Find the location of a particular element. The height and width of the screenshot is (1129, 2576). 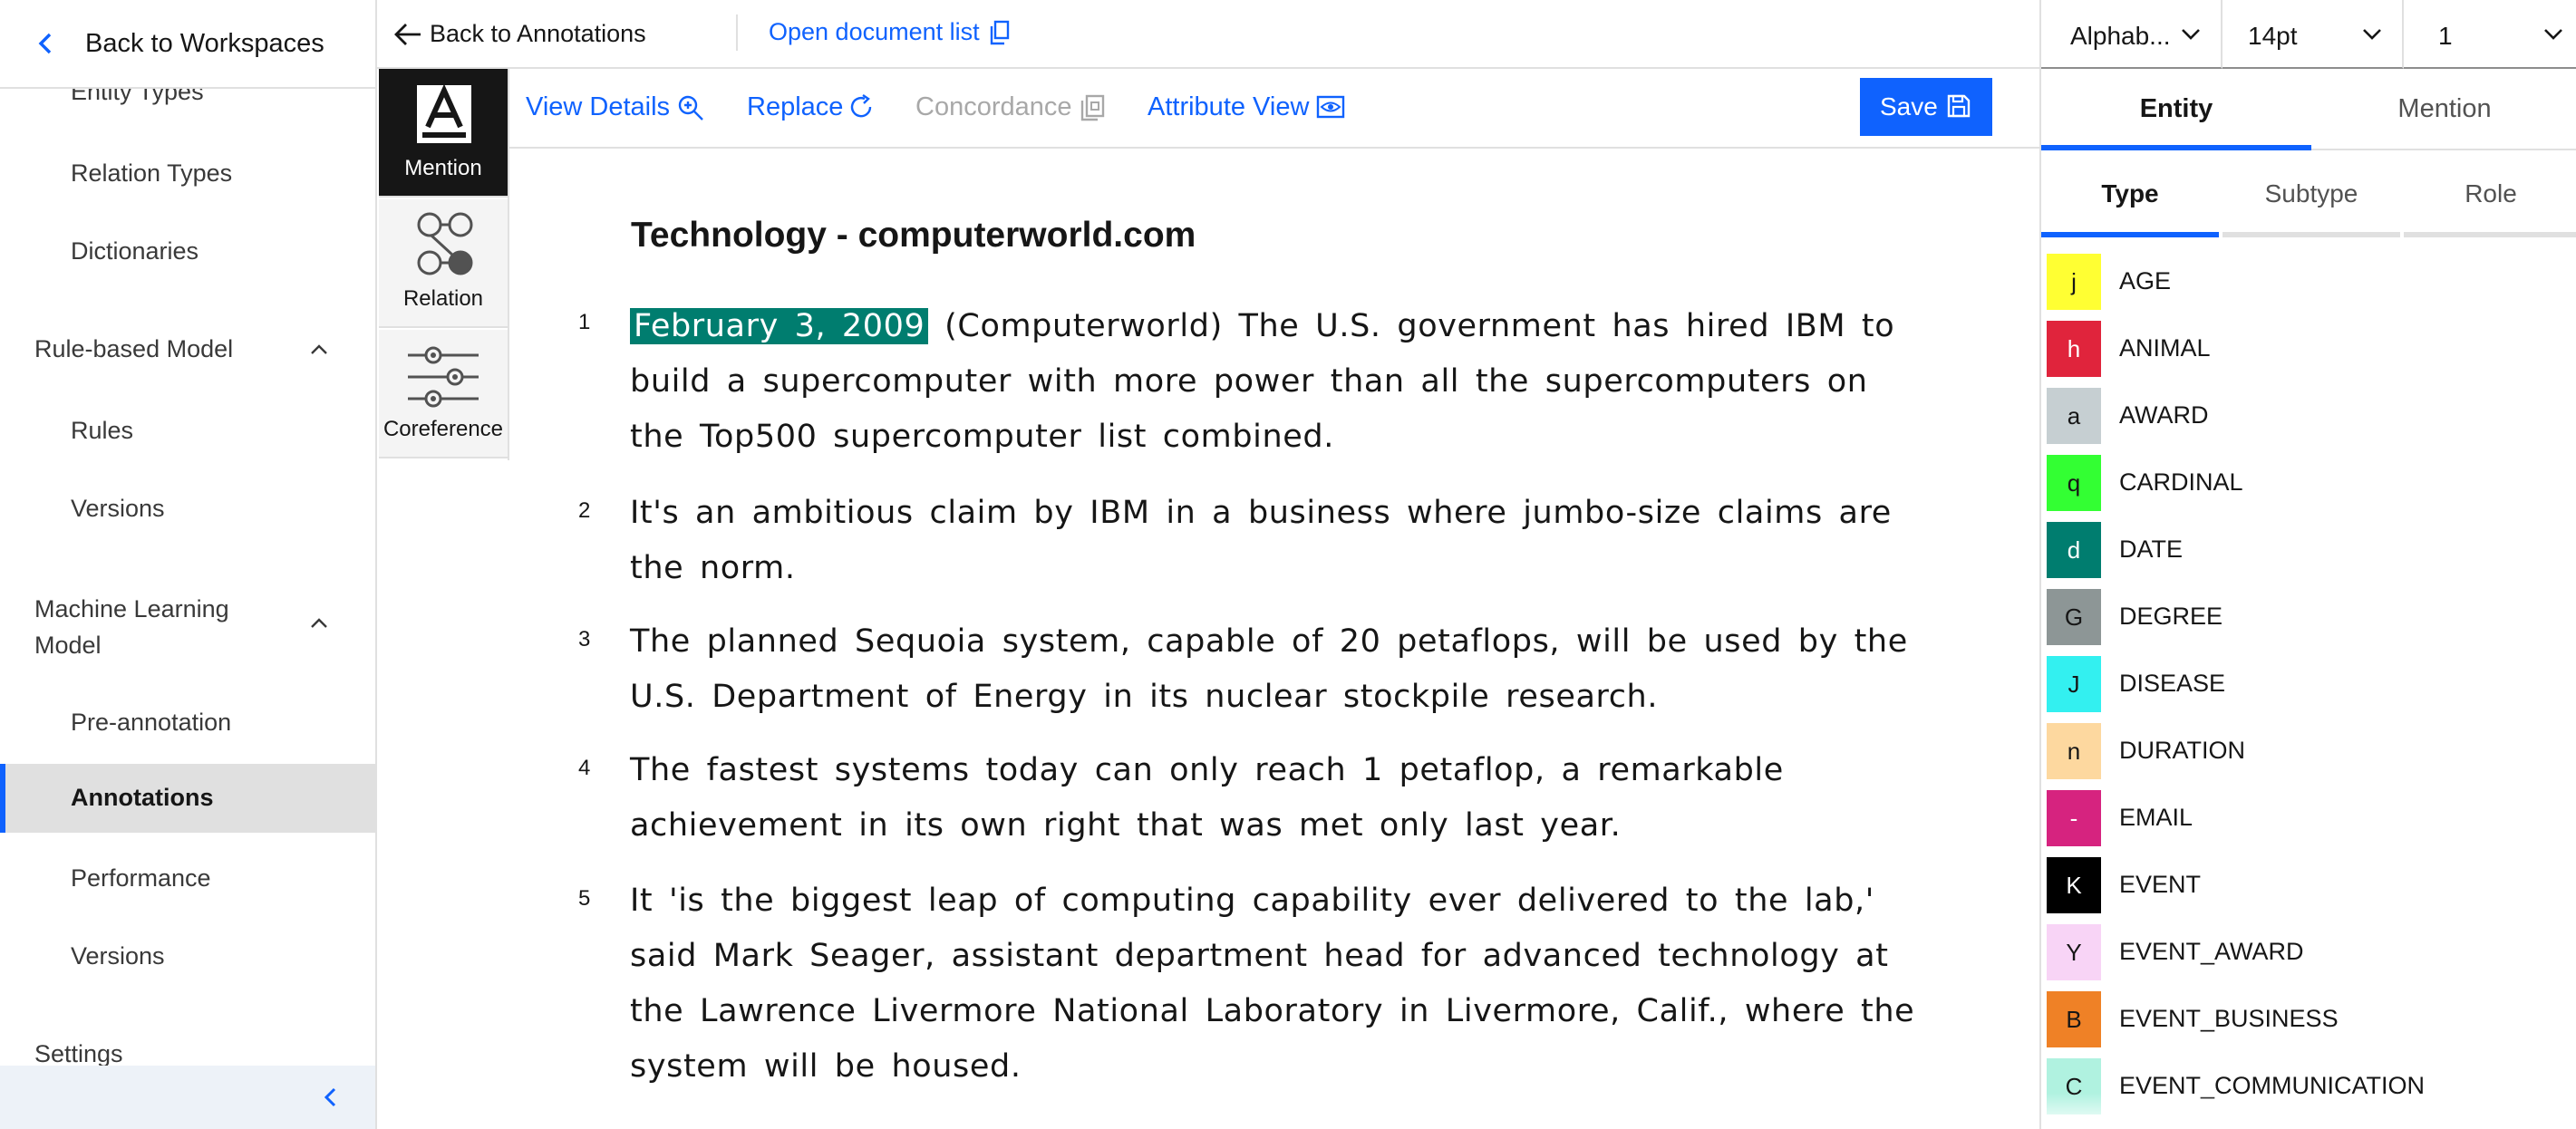

back-to-workspaces-link: Back to Workspaces is located at coordinates (187, 44).